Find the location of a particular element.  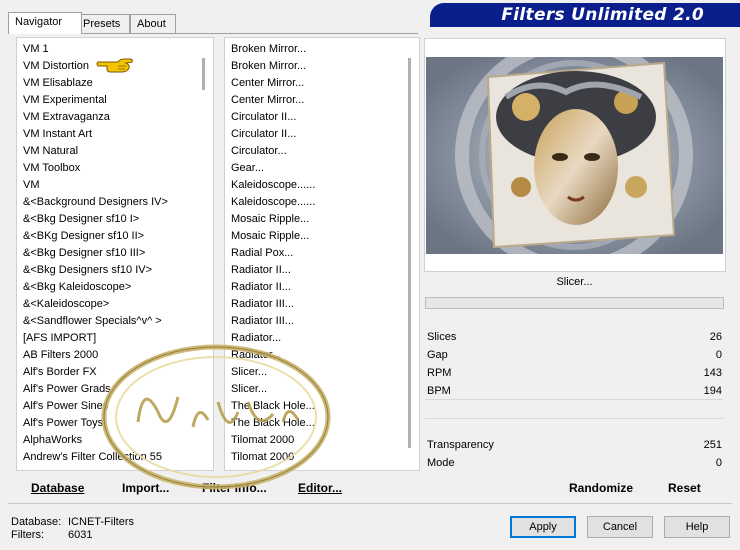

category-list-item: &<Kaleidoscope> is located at coordinates (92, 304).